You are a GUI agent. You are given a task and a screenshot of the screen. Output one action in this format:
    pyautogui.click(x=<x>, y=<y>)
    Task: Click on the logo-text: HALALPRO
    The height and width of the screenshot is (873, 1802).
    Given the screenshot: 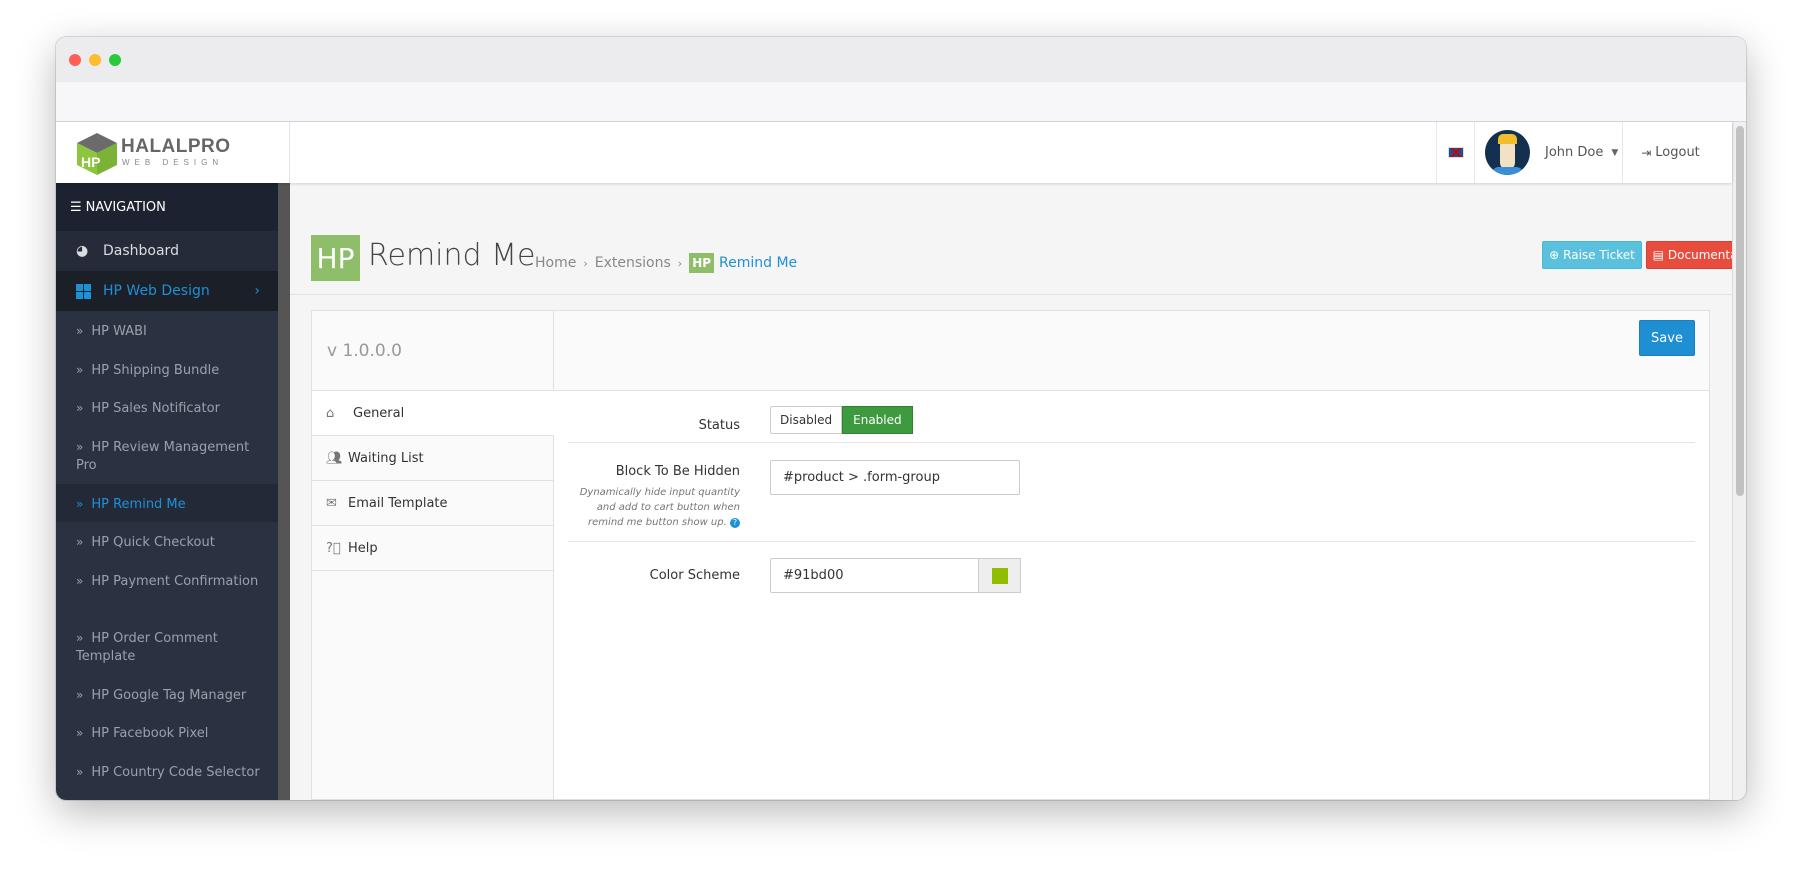 What is the action you would take?
    pyautogui.click(x=176, y=146)
    